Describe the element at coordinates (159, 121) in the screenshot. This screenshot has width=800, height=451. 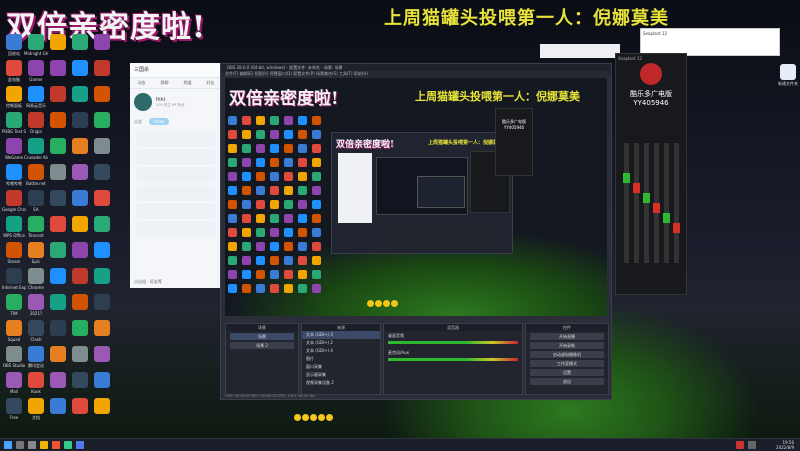
I see `chat-filter-active: Video` at that location.